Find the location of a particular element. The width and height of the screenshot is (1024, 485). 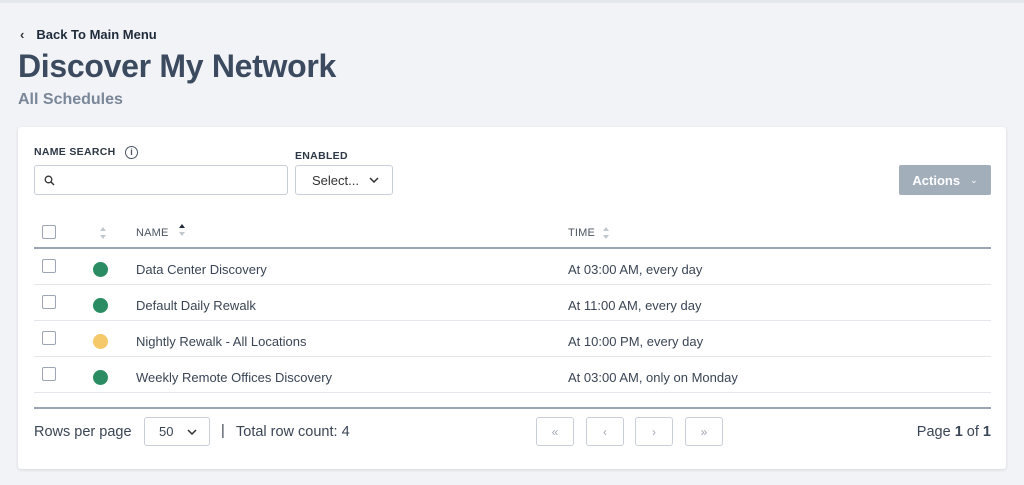

rows-per-page-select: 50 is located at coordinates (177, 431).